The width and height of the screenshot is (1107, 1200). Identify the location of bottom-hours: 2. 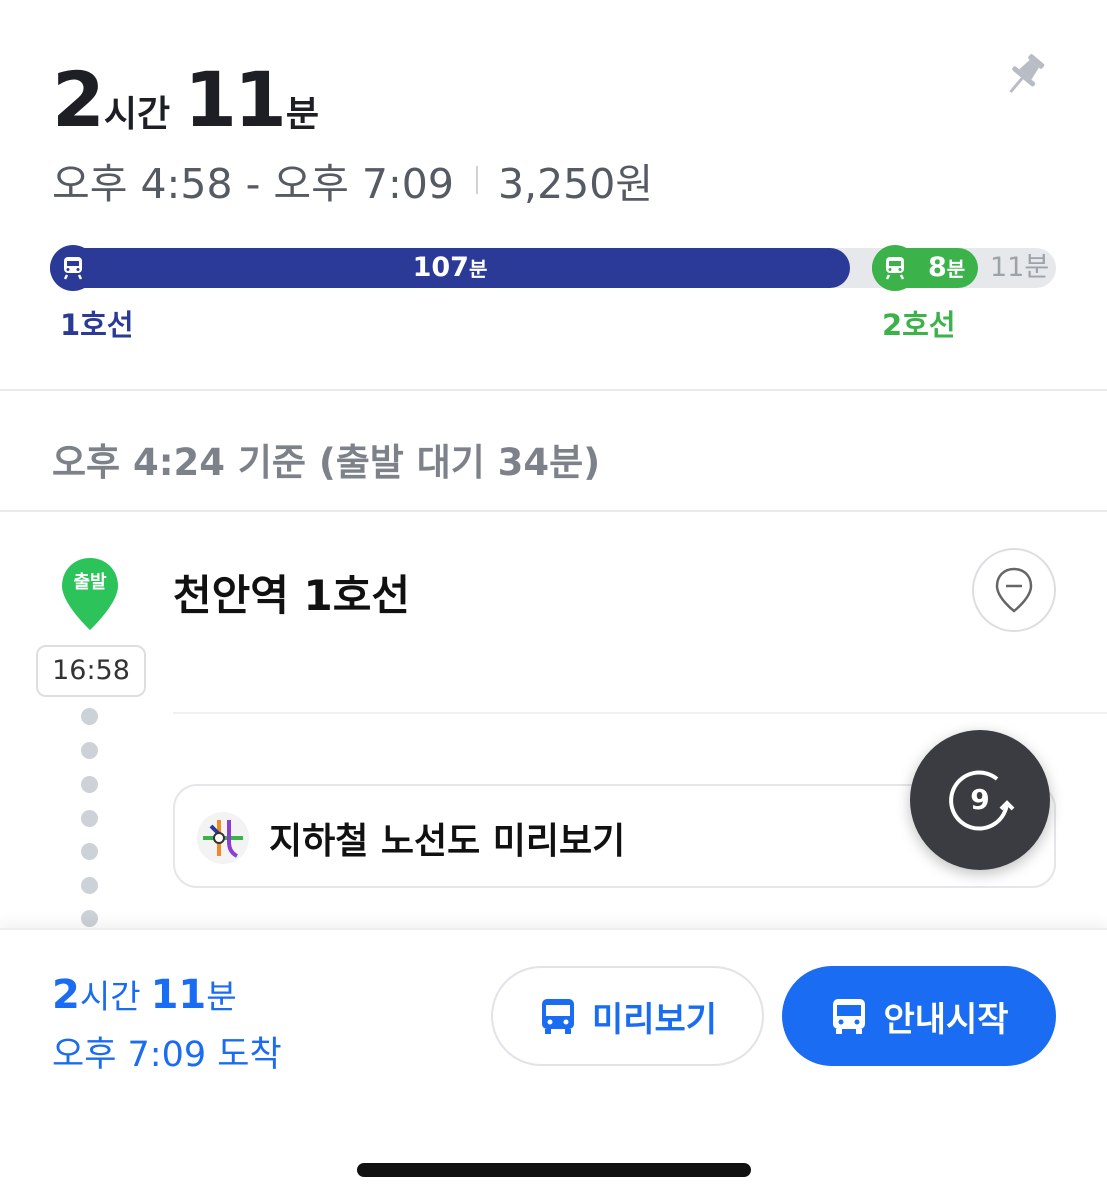
(66, 995).